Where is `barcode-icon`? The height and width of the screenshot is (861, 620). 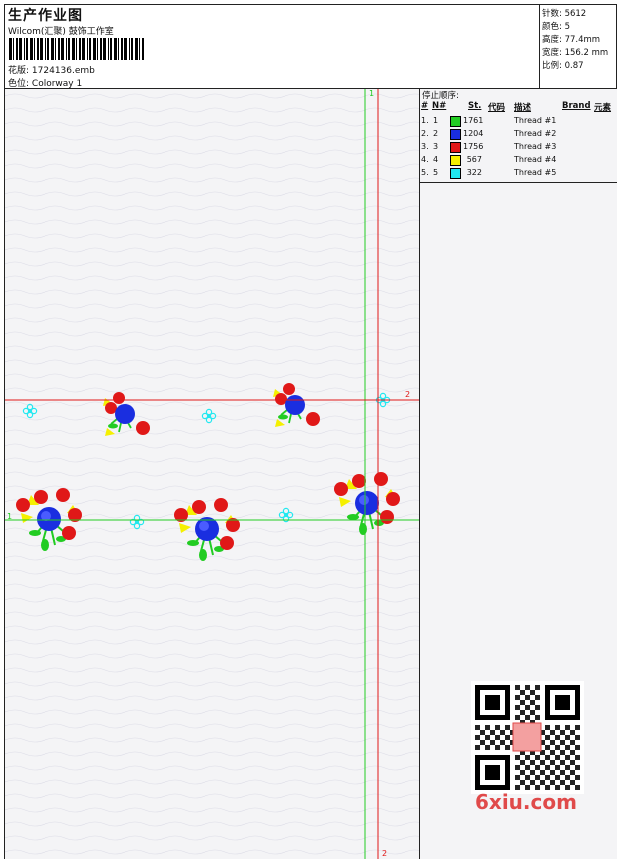
barcode-icon is located at coordinates (76, 49).